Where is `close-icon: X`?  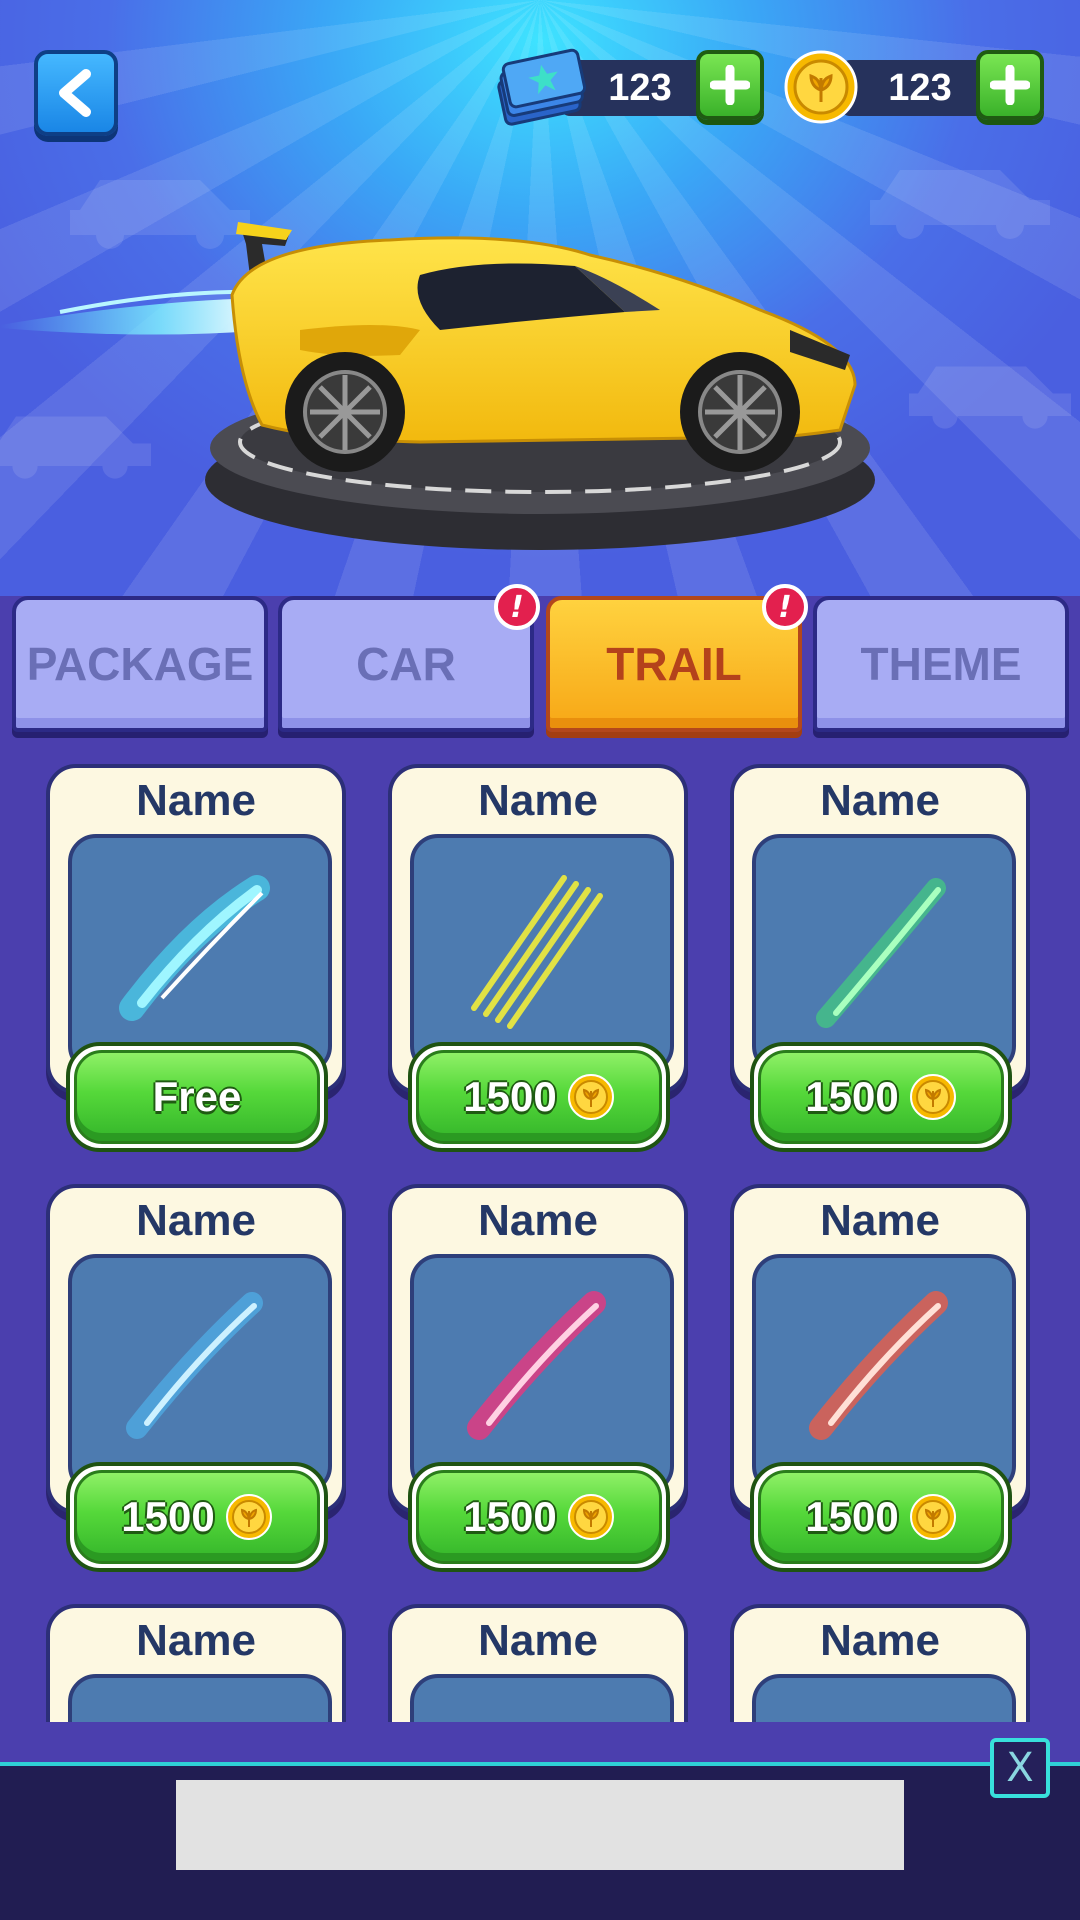 close-icon: X is located at coordinates (1020, 1768).